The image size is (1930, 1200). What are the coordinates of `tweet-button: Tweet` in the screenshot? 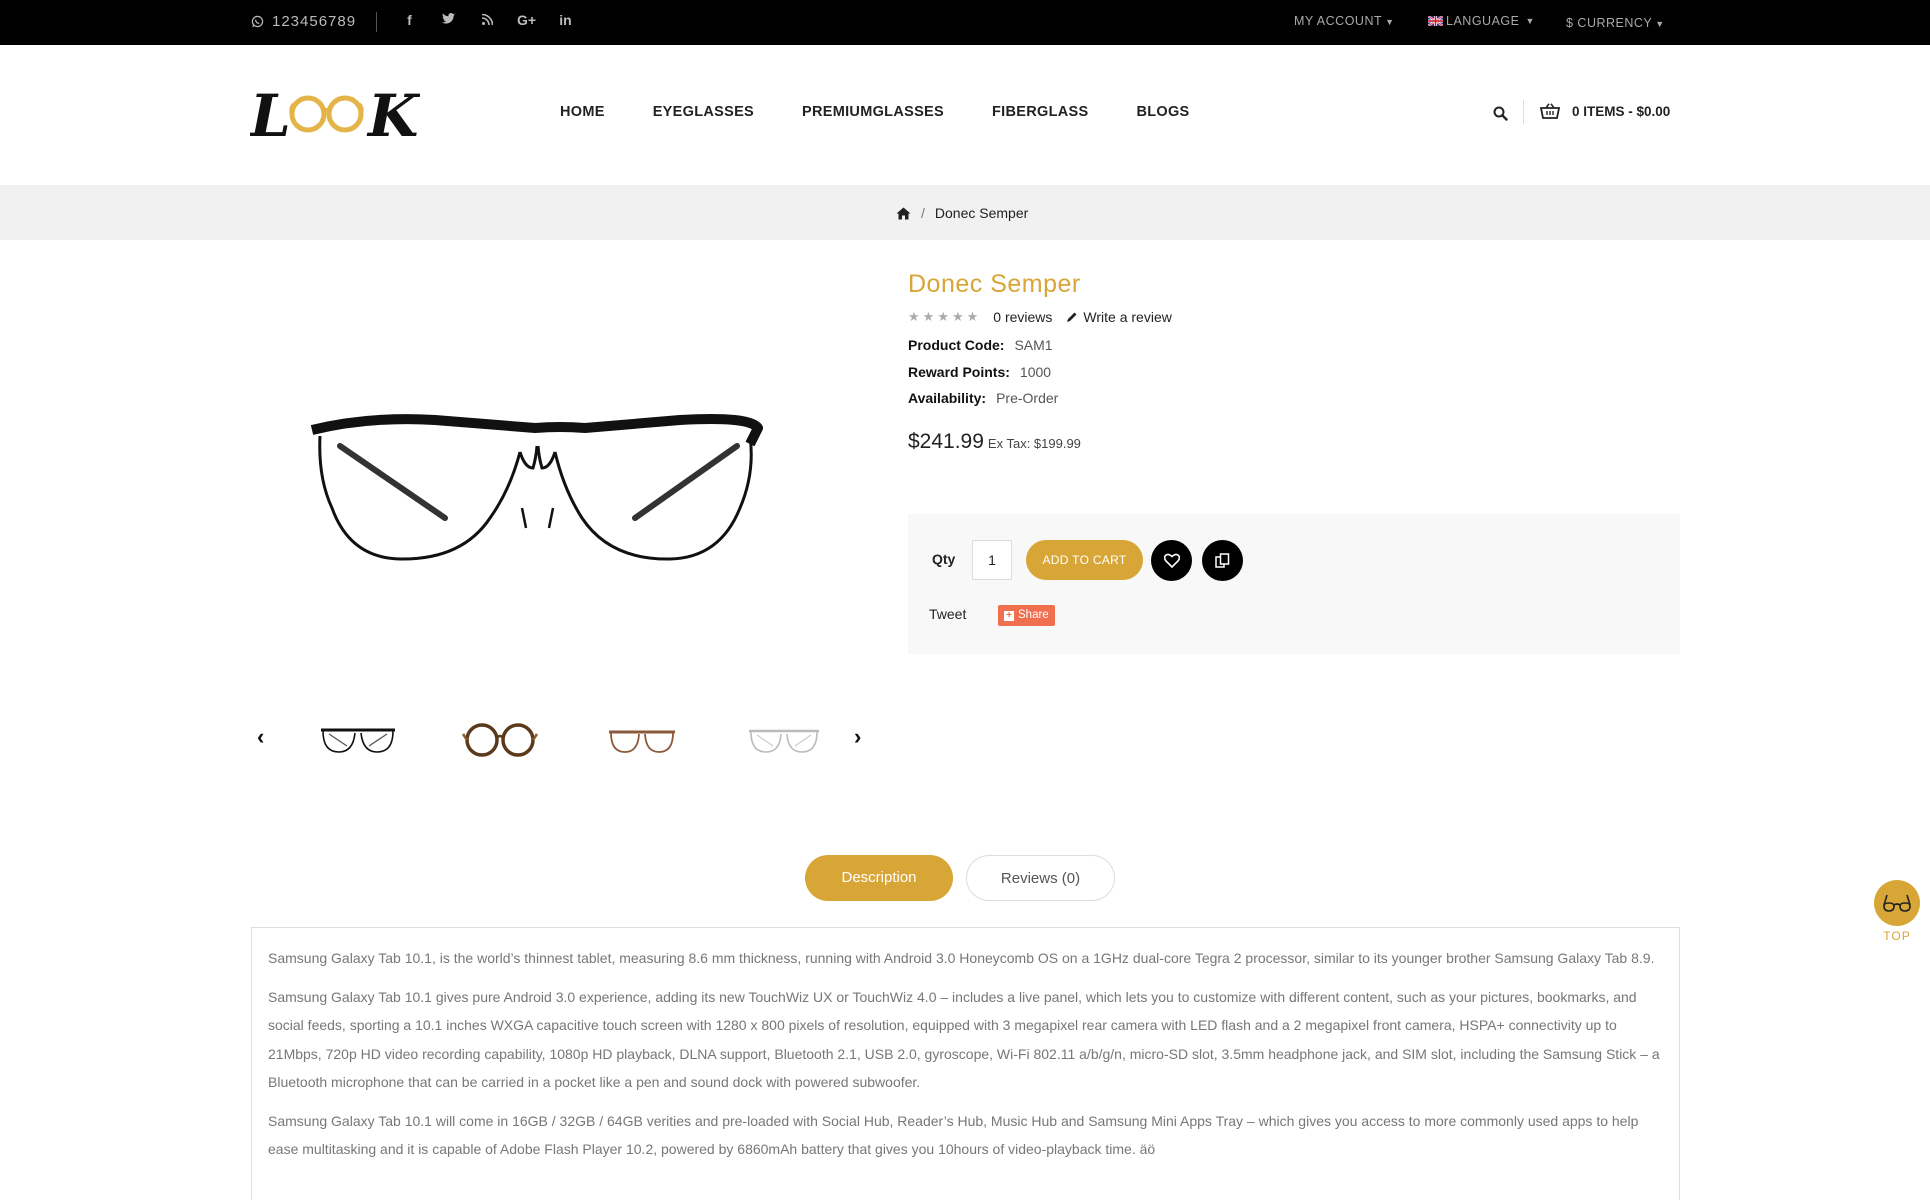 It's located at (947, 614).